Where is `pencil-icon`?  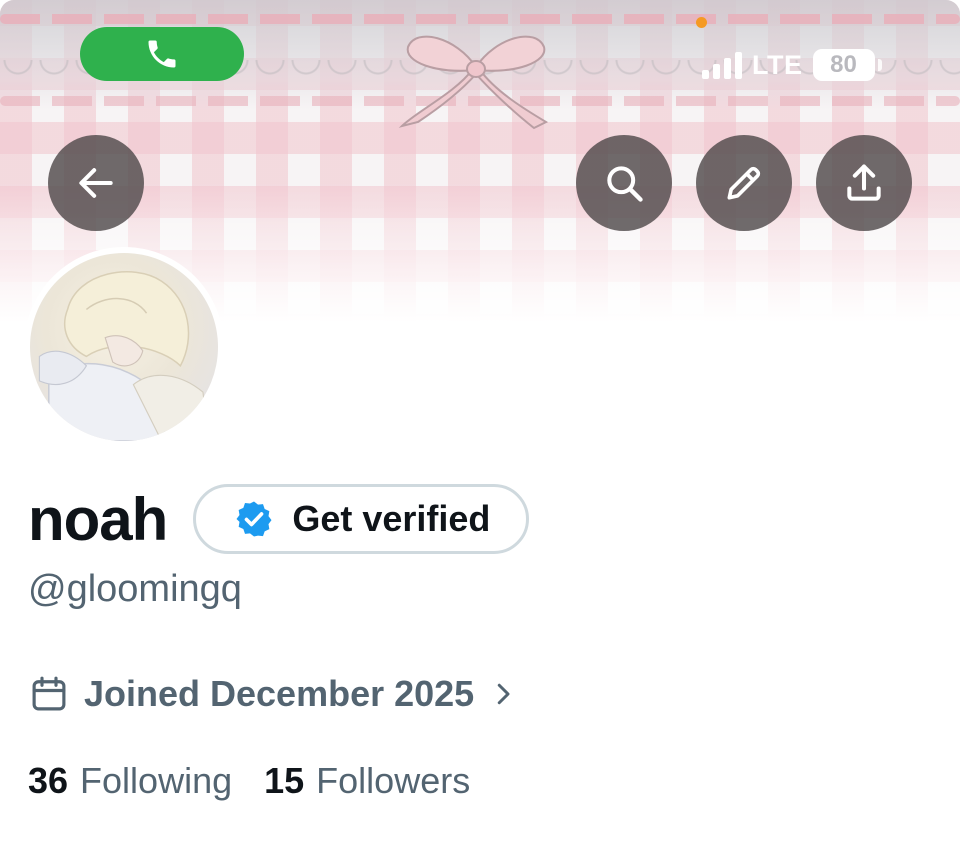 pencil-icon is located at coordinates (744, 183).